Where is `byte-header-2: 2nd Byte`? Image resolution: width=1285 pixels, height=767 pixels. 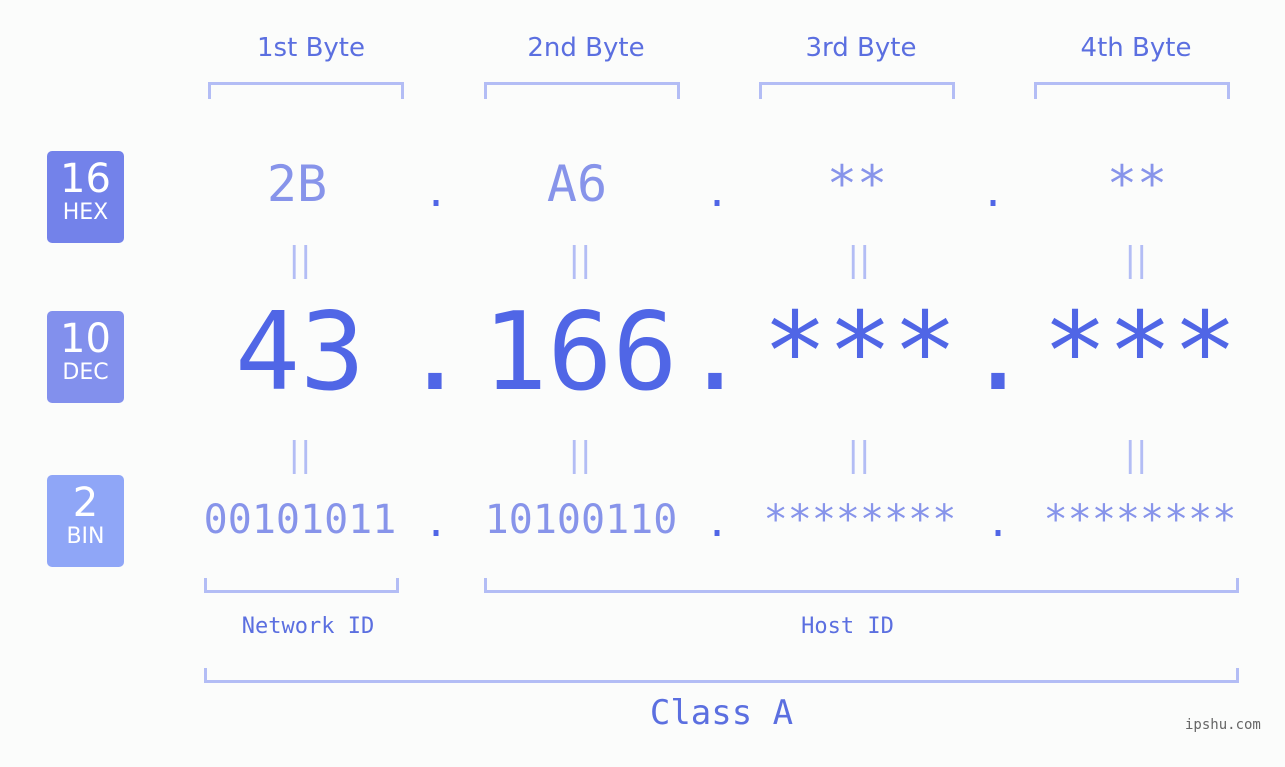 byte-header-2: 2nd Byte is located at coordinates (586, 48).